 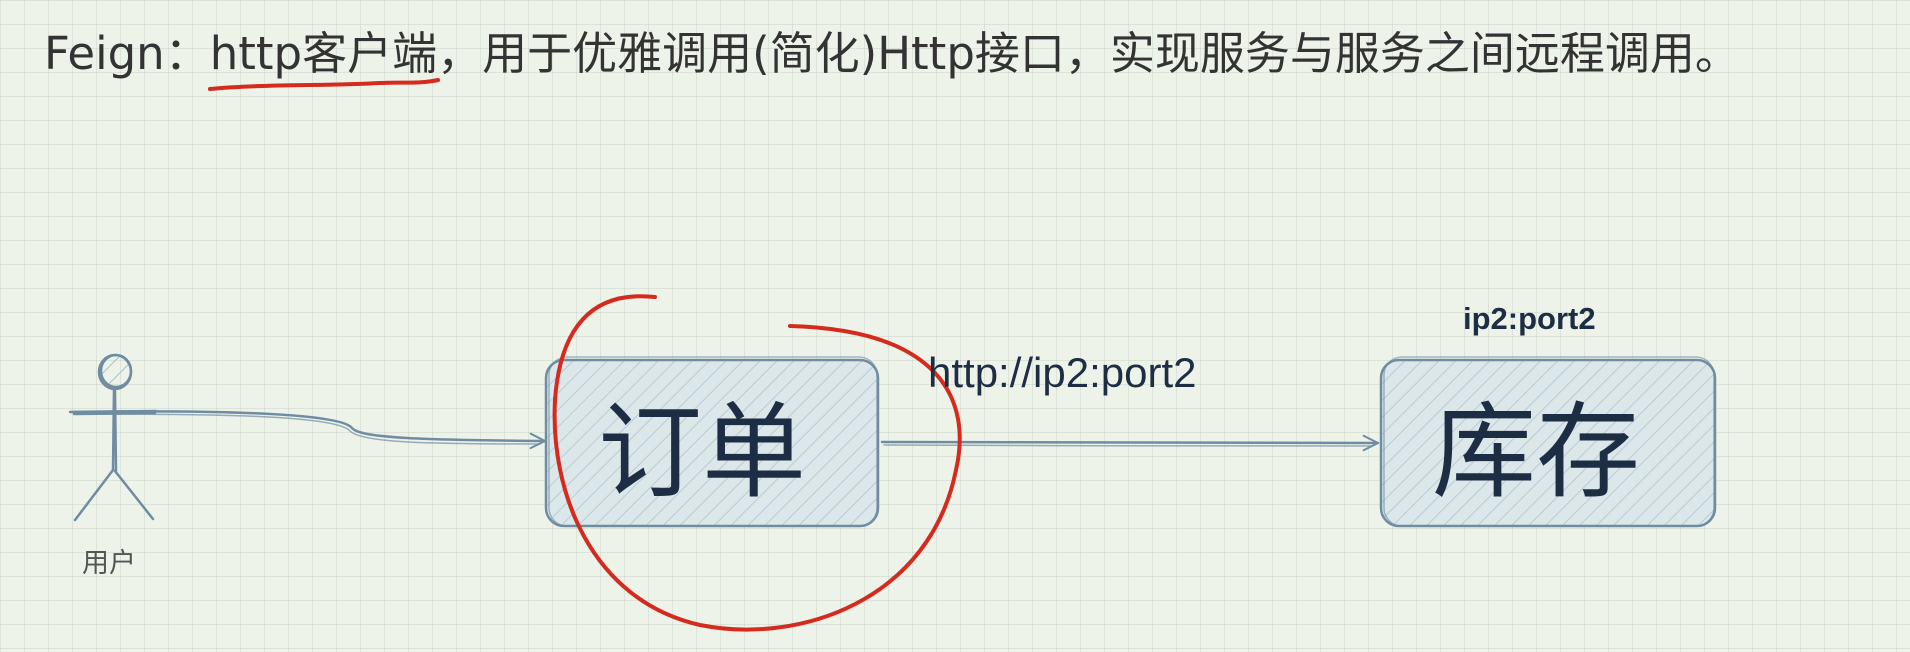 What do you see at coordinates (109, 563) in the screenshot?
I see `user-actor-label: 用户` at bounding box center [109, 563].